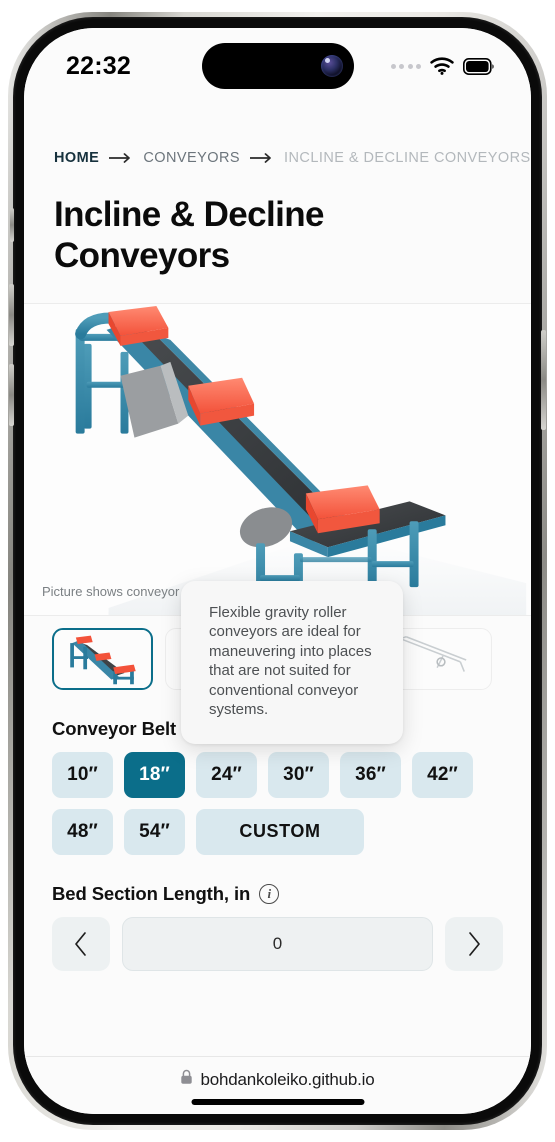 The width and height of the screenshot is (555, 1142). I want to click on chevron-left-icon, so click(81, 943).